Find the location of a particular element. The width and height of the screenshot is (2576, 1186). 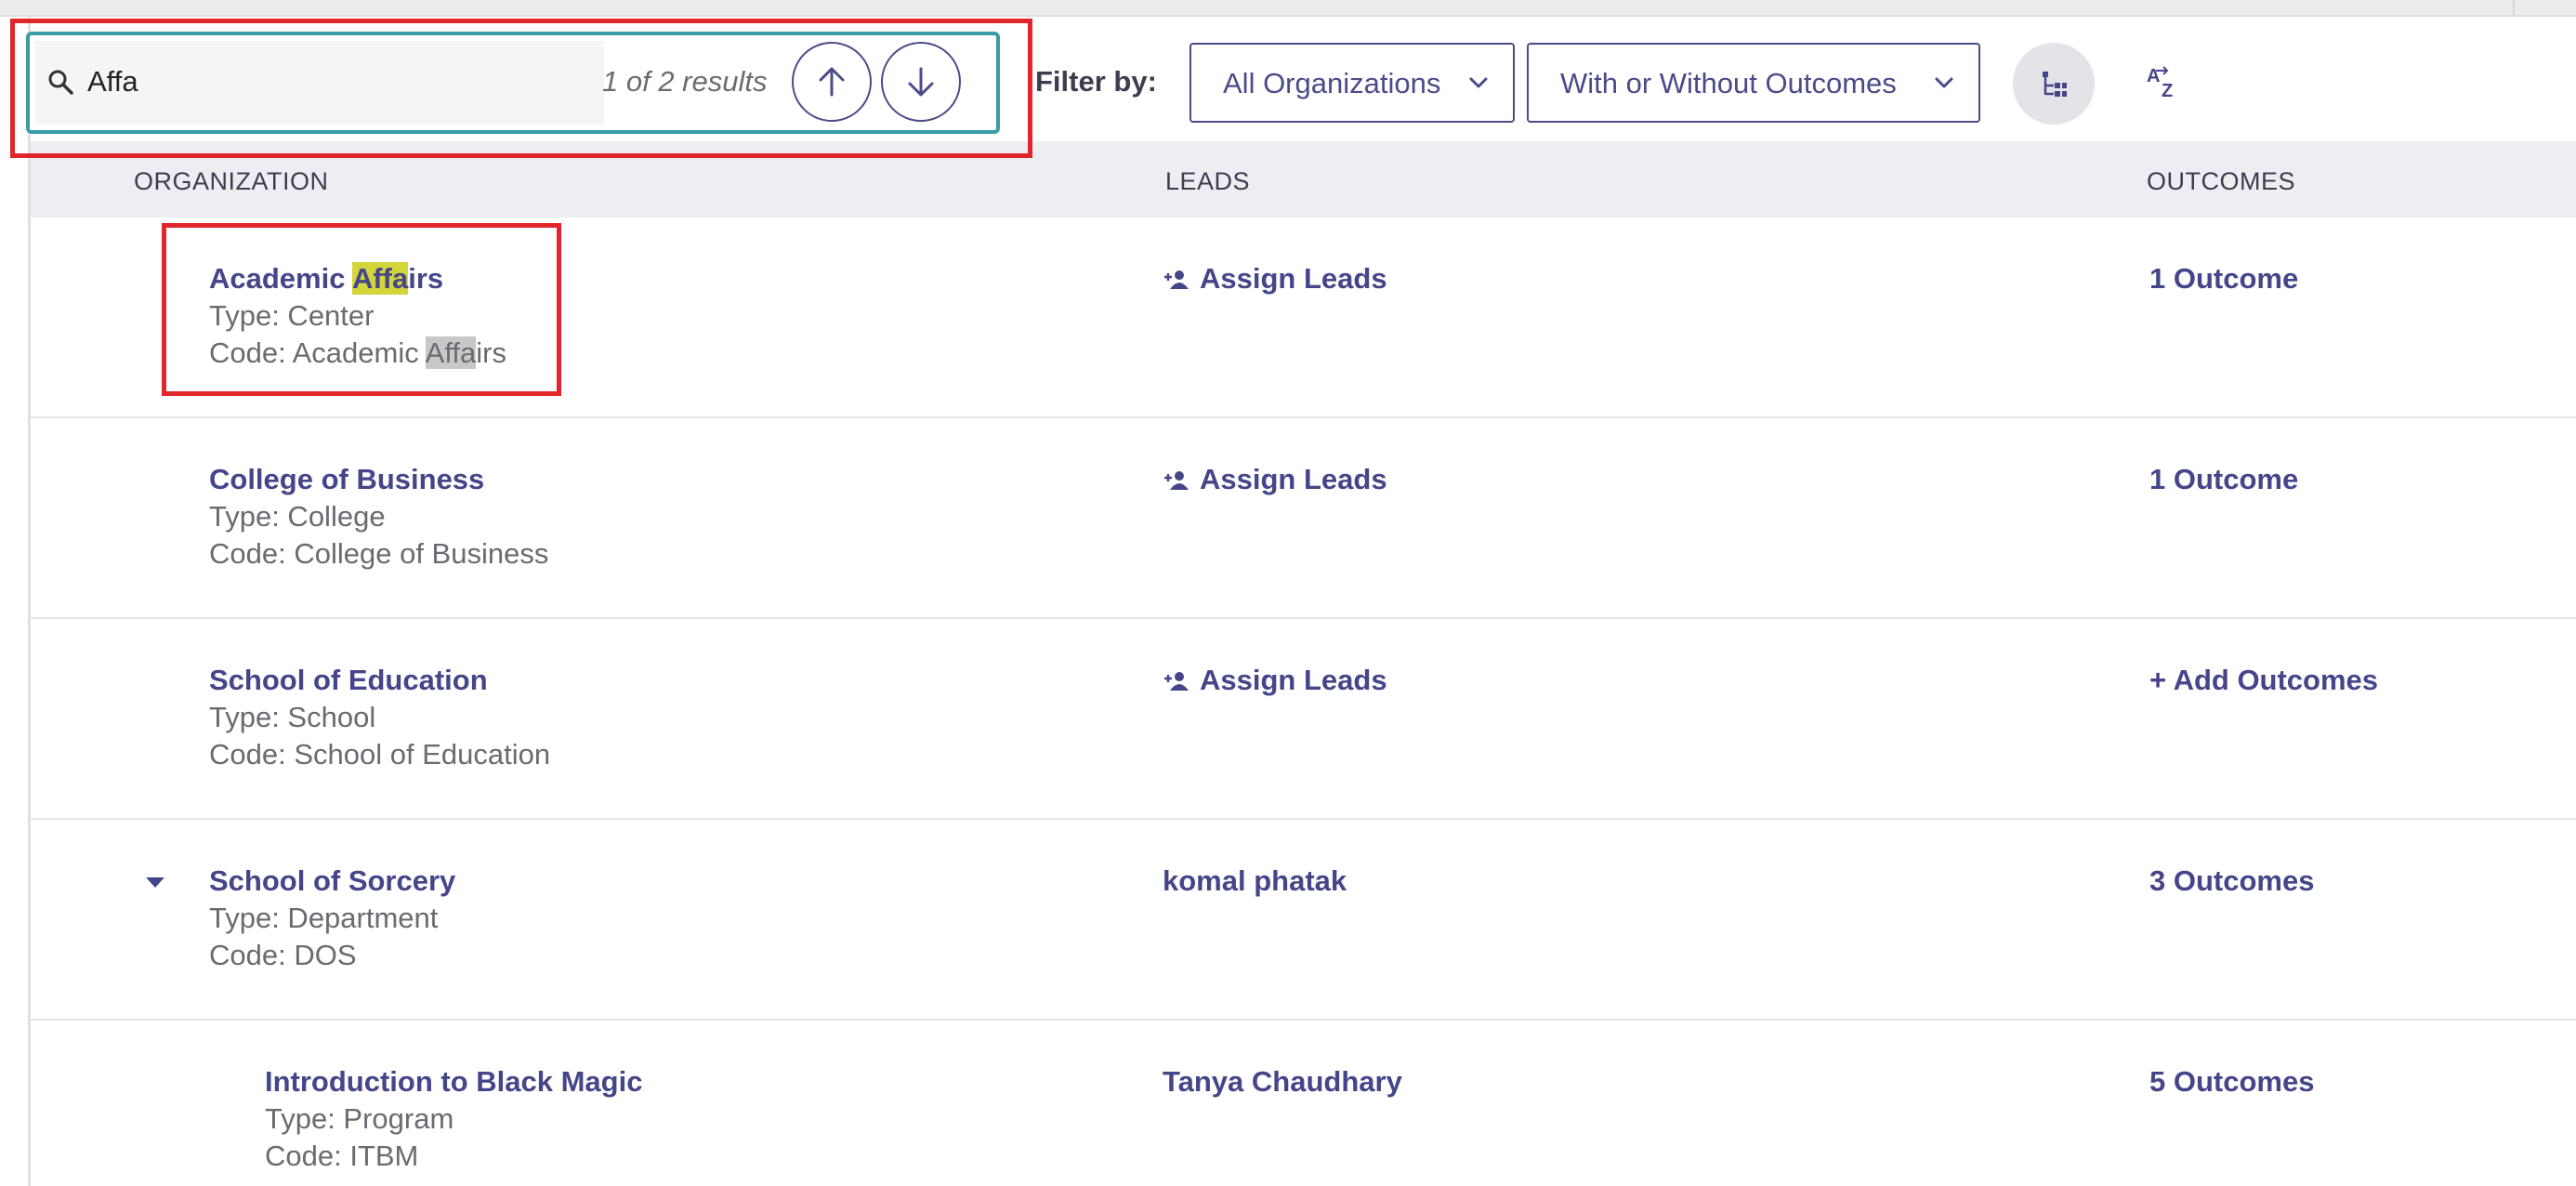

browser-top-bar is located at coordinates (1288, 8).